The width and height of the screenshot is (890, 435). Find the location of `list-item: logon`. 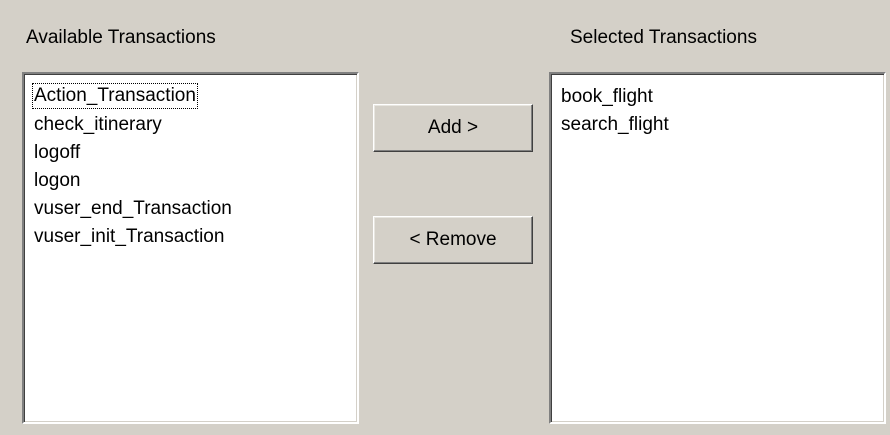

list-item: logon is located at coordinates (194, 181).